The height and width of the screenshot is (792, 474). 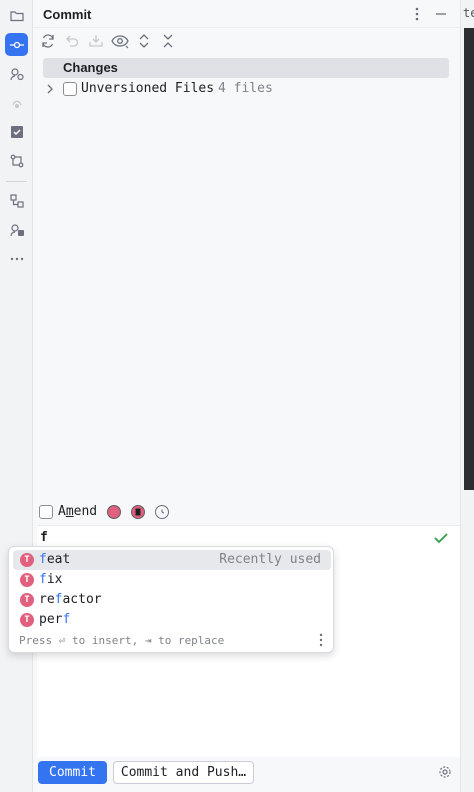 I want to click on completion-more-icon, so click(x=321, y=640).